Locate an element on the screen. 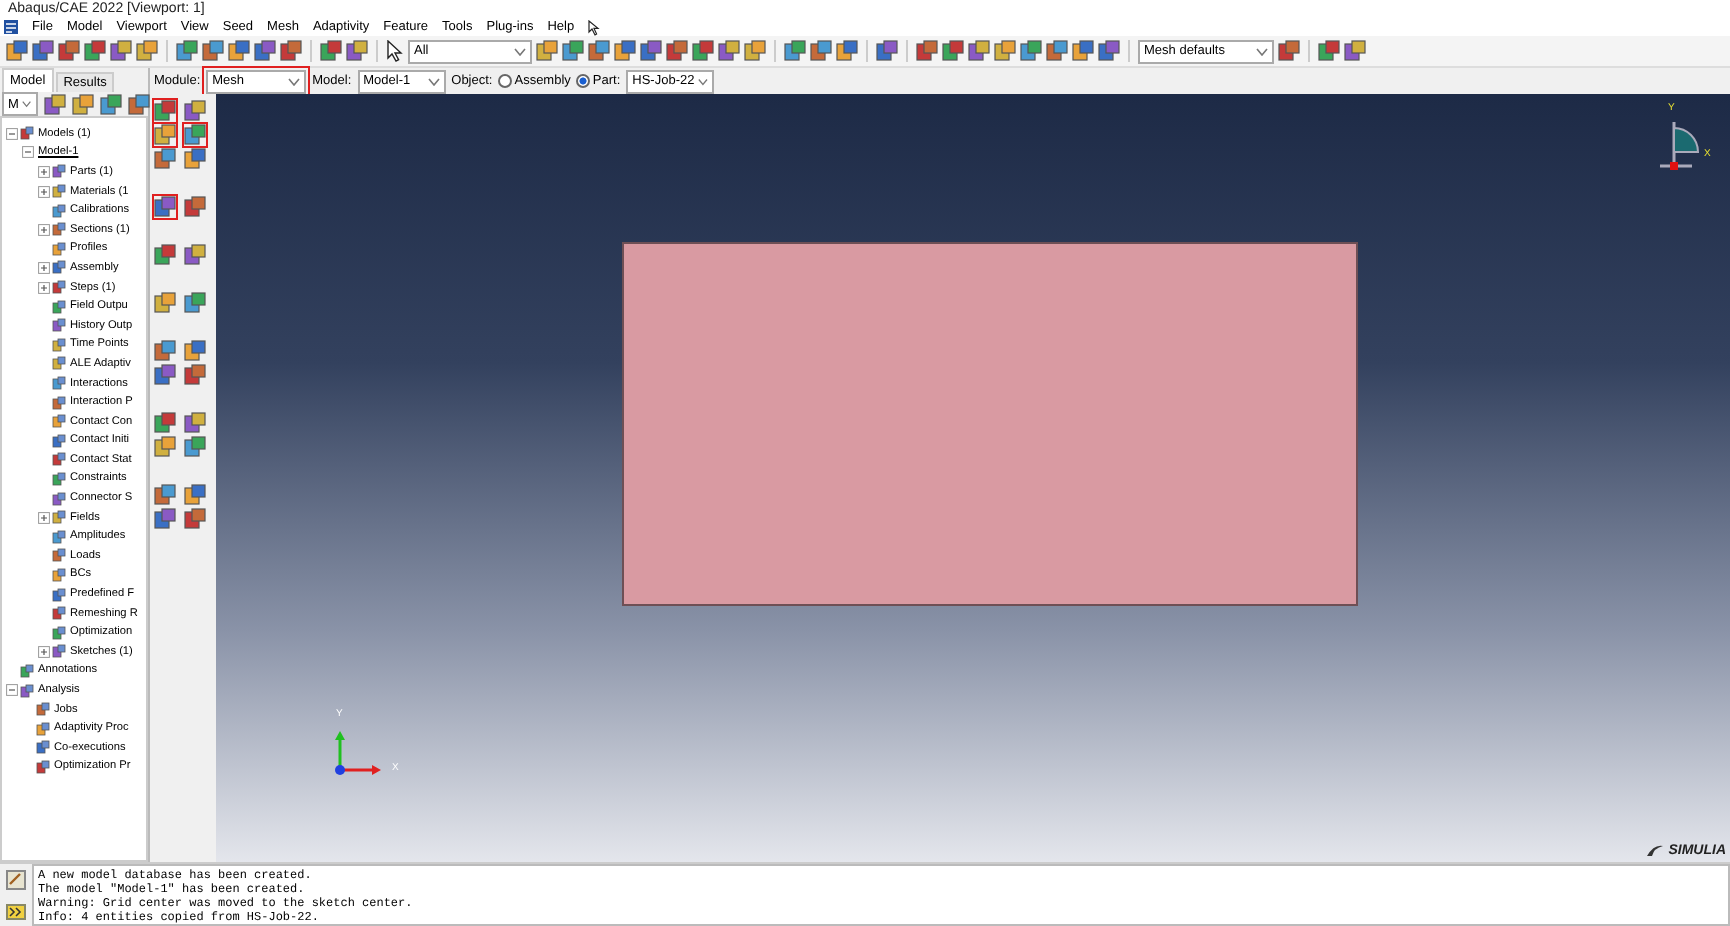 This screenshot has width=1730, height=926. prompt-icon is located at coordinates (16, 911).